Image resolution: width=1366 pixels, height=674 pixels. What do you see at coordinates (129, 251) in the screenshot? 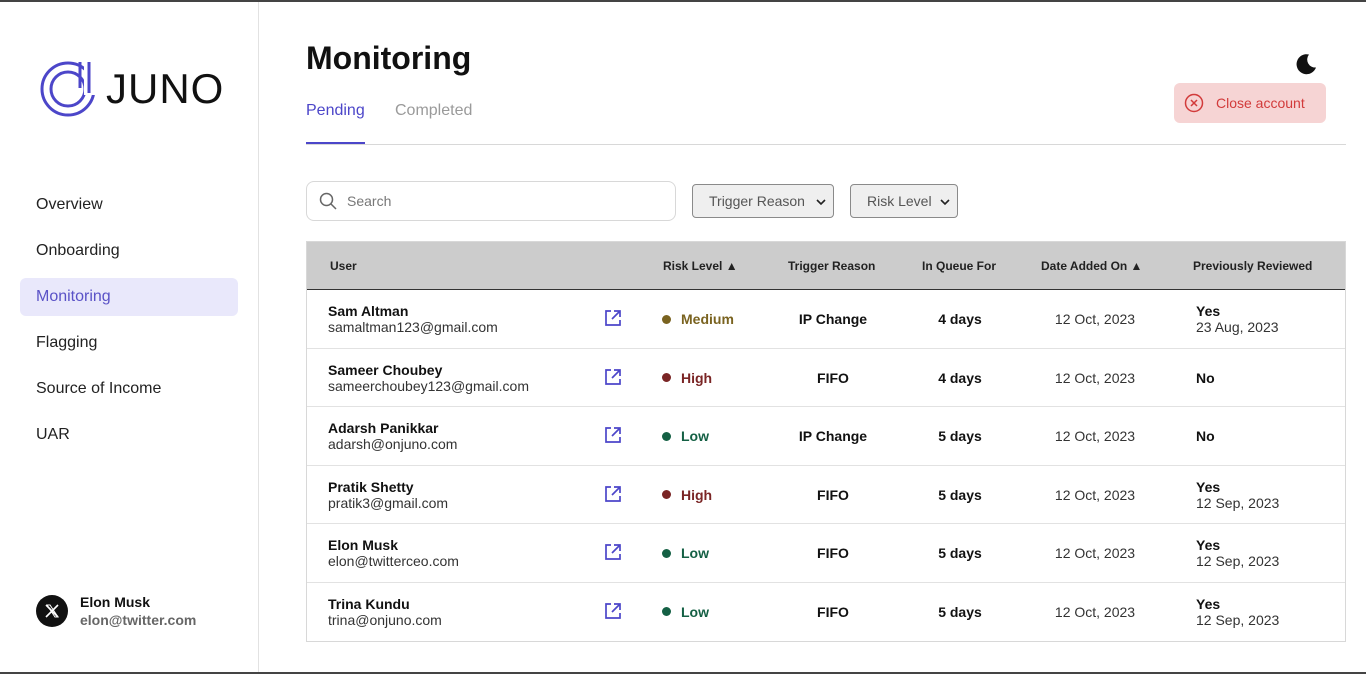
I see `sidebar-item-onboarding: Onboarding` at bounding box center [129, 251].